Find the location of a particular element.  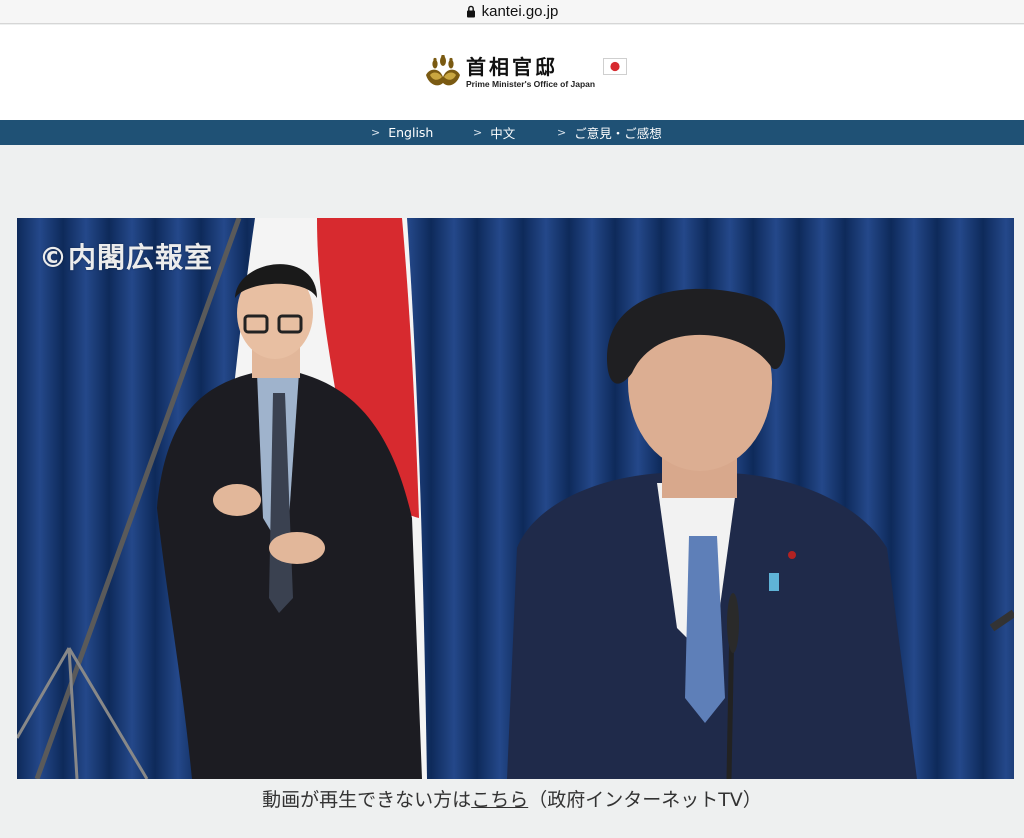

kiri-crest-icon is located at coordinates (443, 70).